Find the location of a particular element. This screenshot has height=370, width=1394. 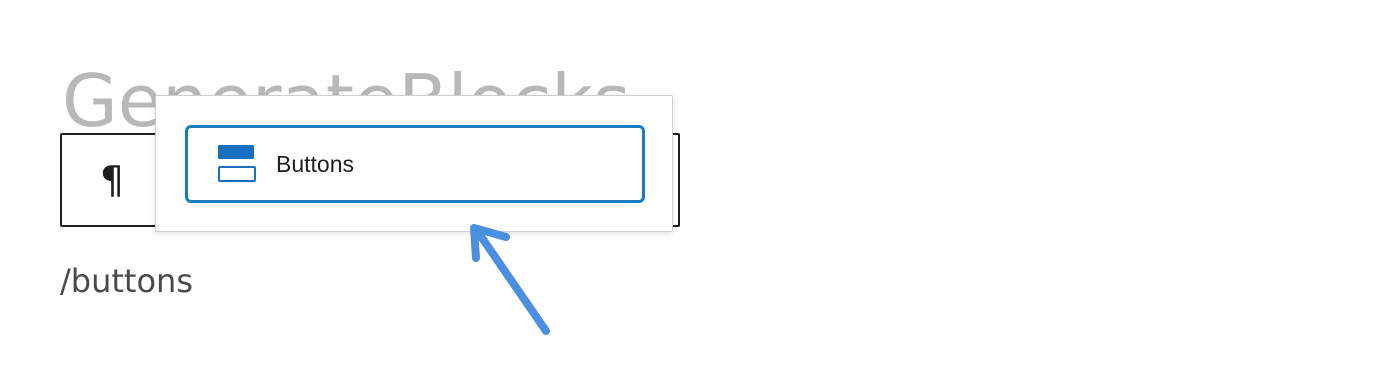

autocomplete-option-label: Buttons is located at coordinates (315, 163).